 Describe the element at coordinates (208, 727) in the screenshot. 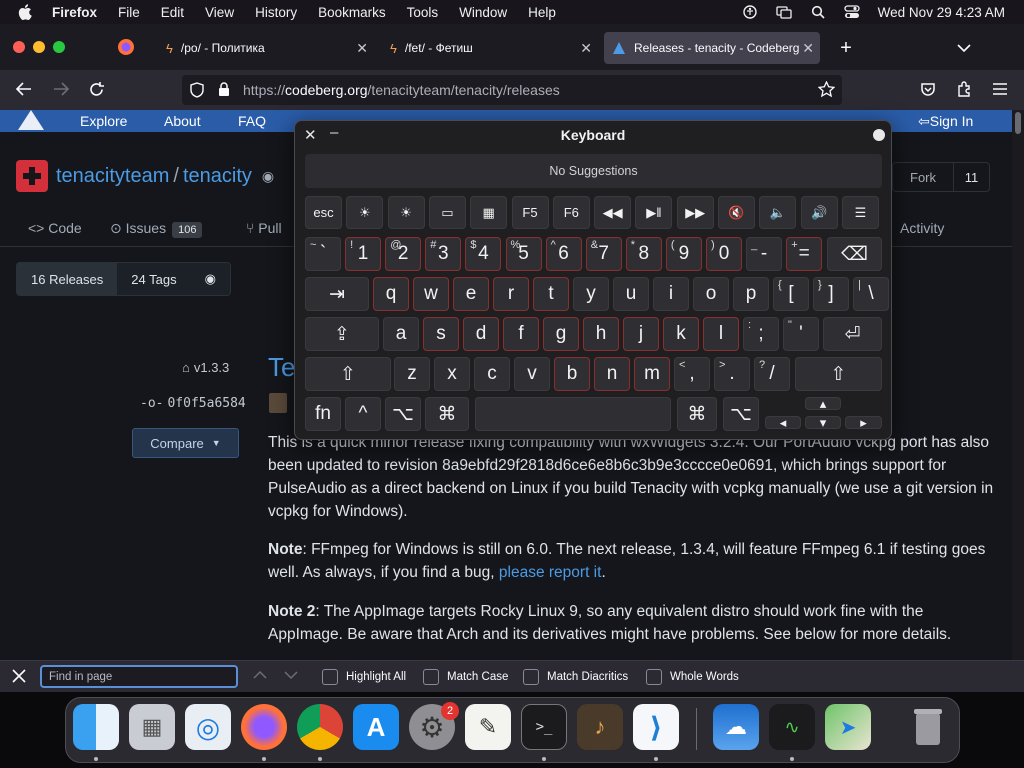

I see `safari-icon: ◎` at that location.